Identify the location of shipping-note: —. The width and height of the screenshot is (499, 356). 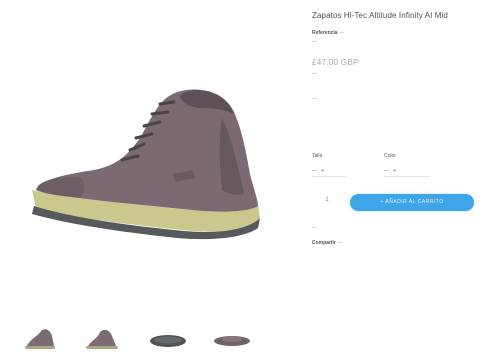
(314, 99).